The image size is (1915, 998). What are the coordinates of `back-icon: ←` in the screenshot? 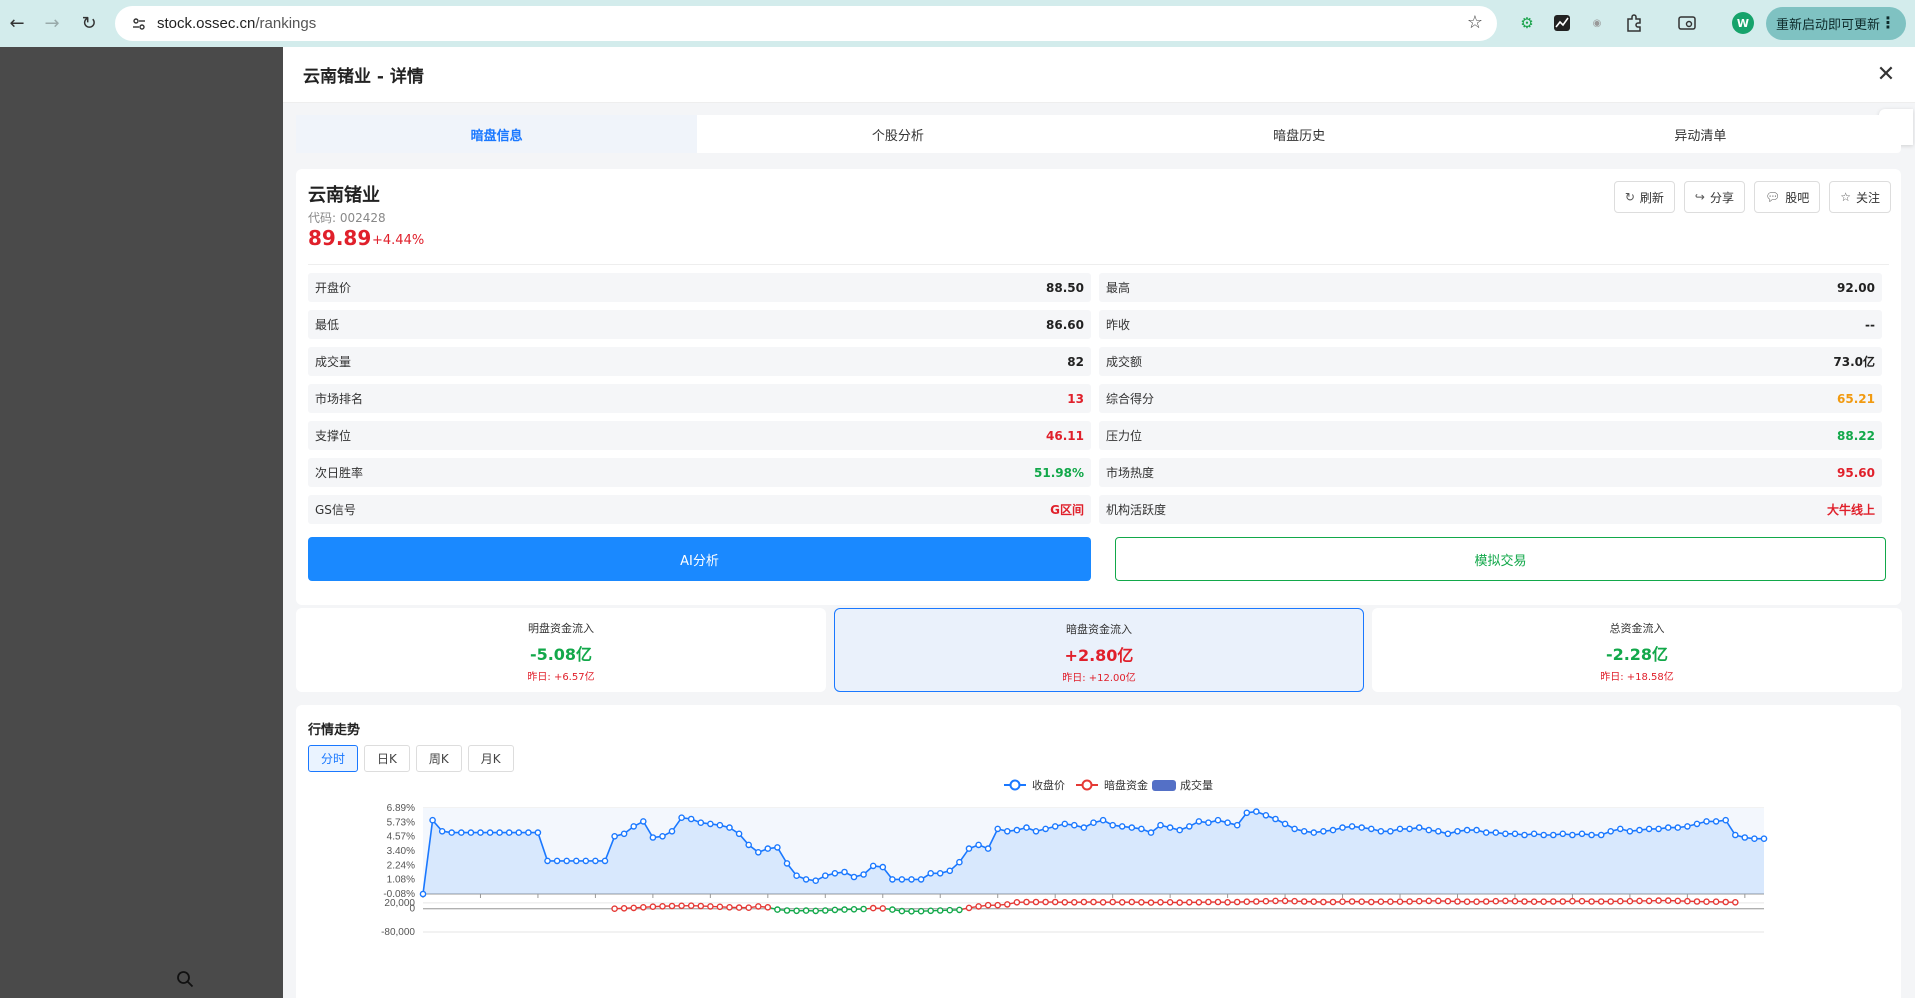 It's located at (17, 23).